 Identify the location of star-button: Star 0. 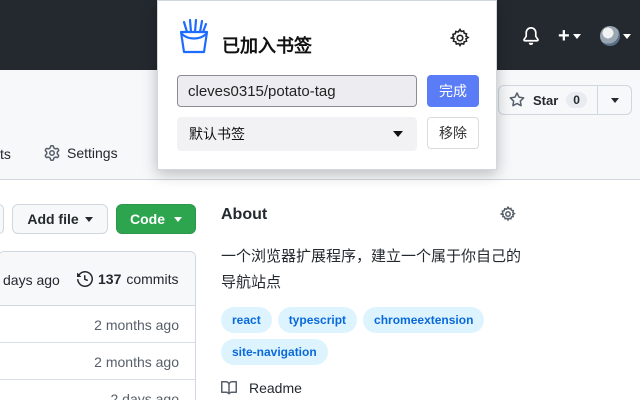
(548, 100).